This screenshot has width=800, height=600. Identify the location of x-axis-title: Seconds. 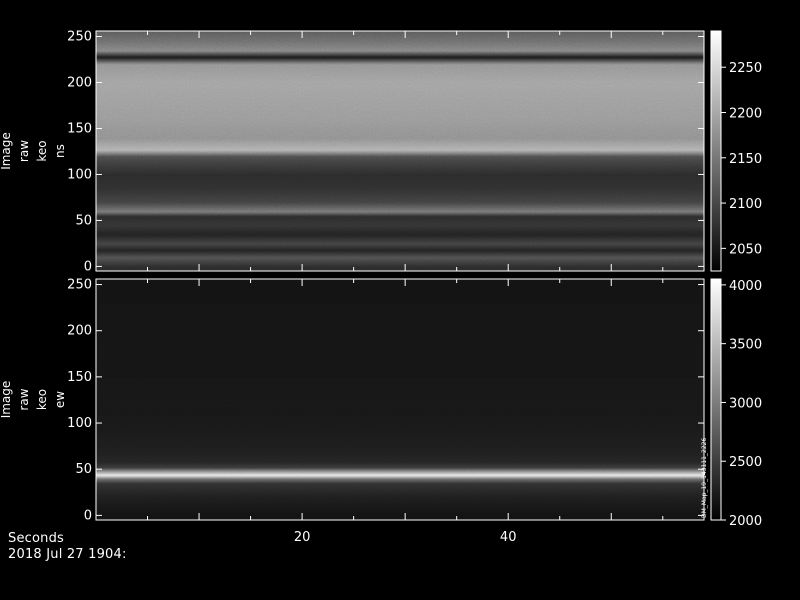
(36, 538).